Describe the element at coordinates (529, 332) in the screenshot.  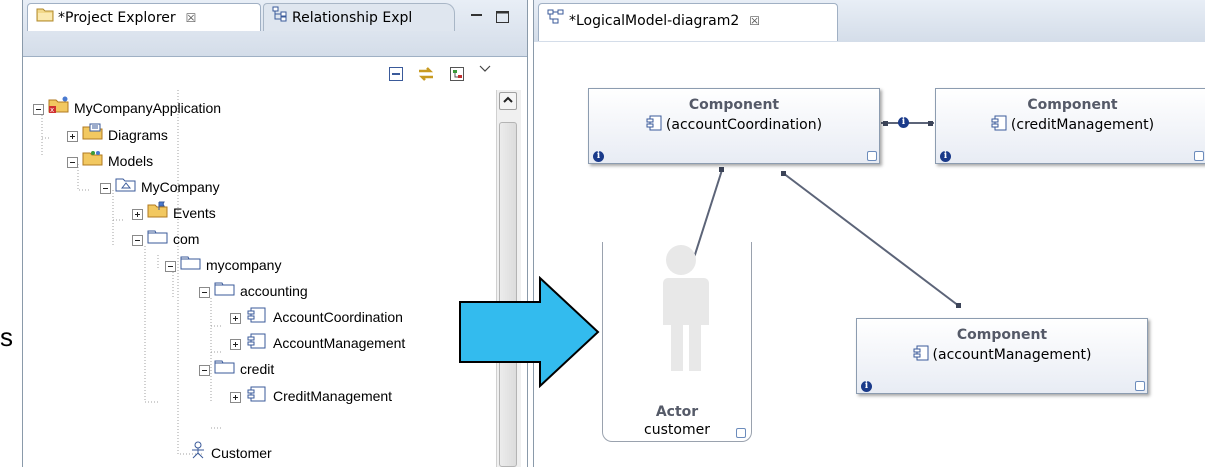
I see `arrow-overlay-icon` at that location.